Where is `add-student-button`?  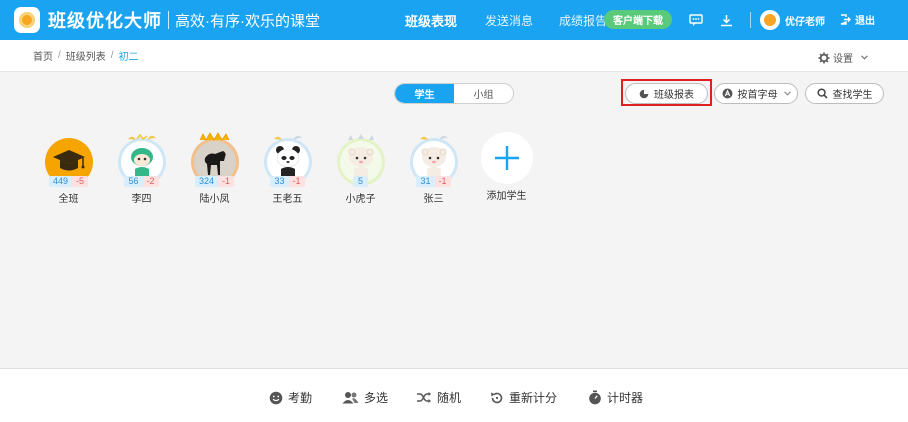 add-student-button is located at coordinates (506, 158).